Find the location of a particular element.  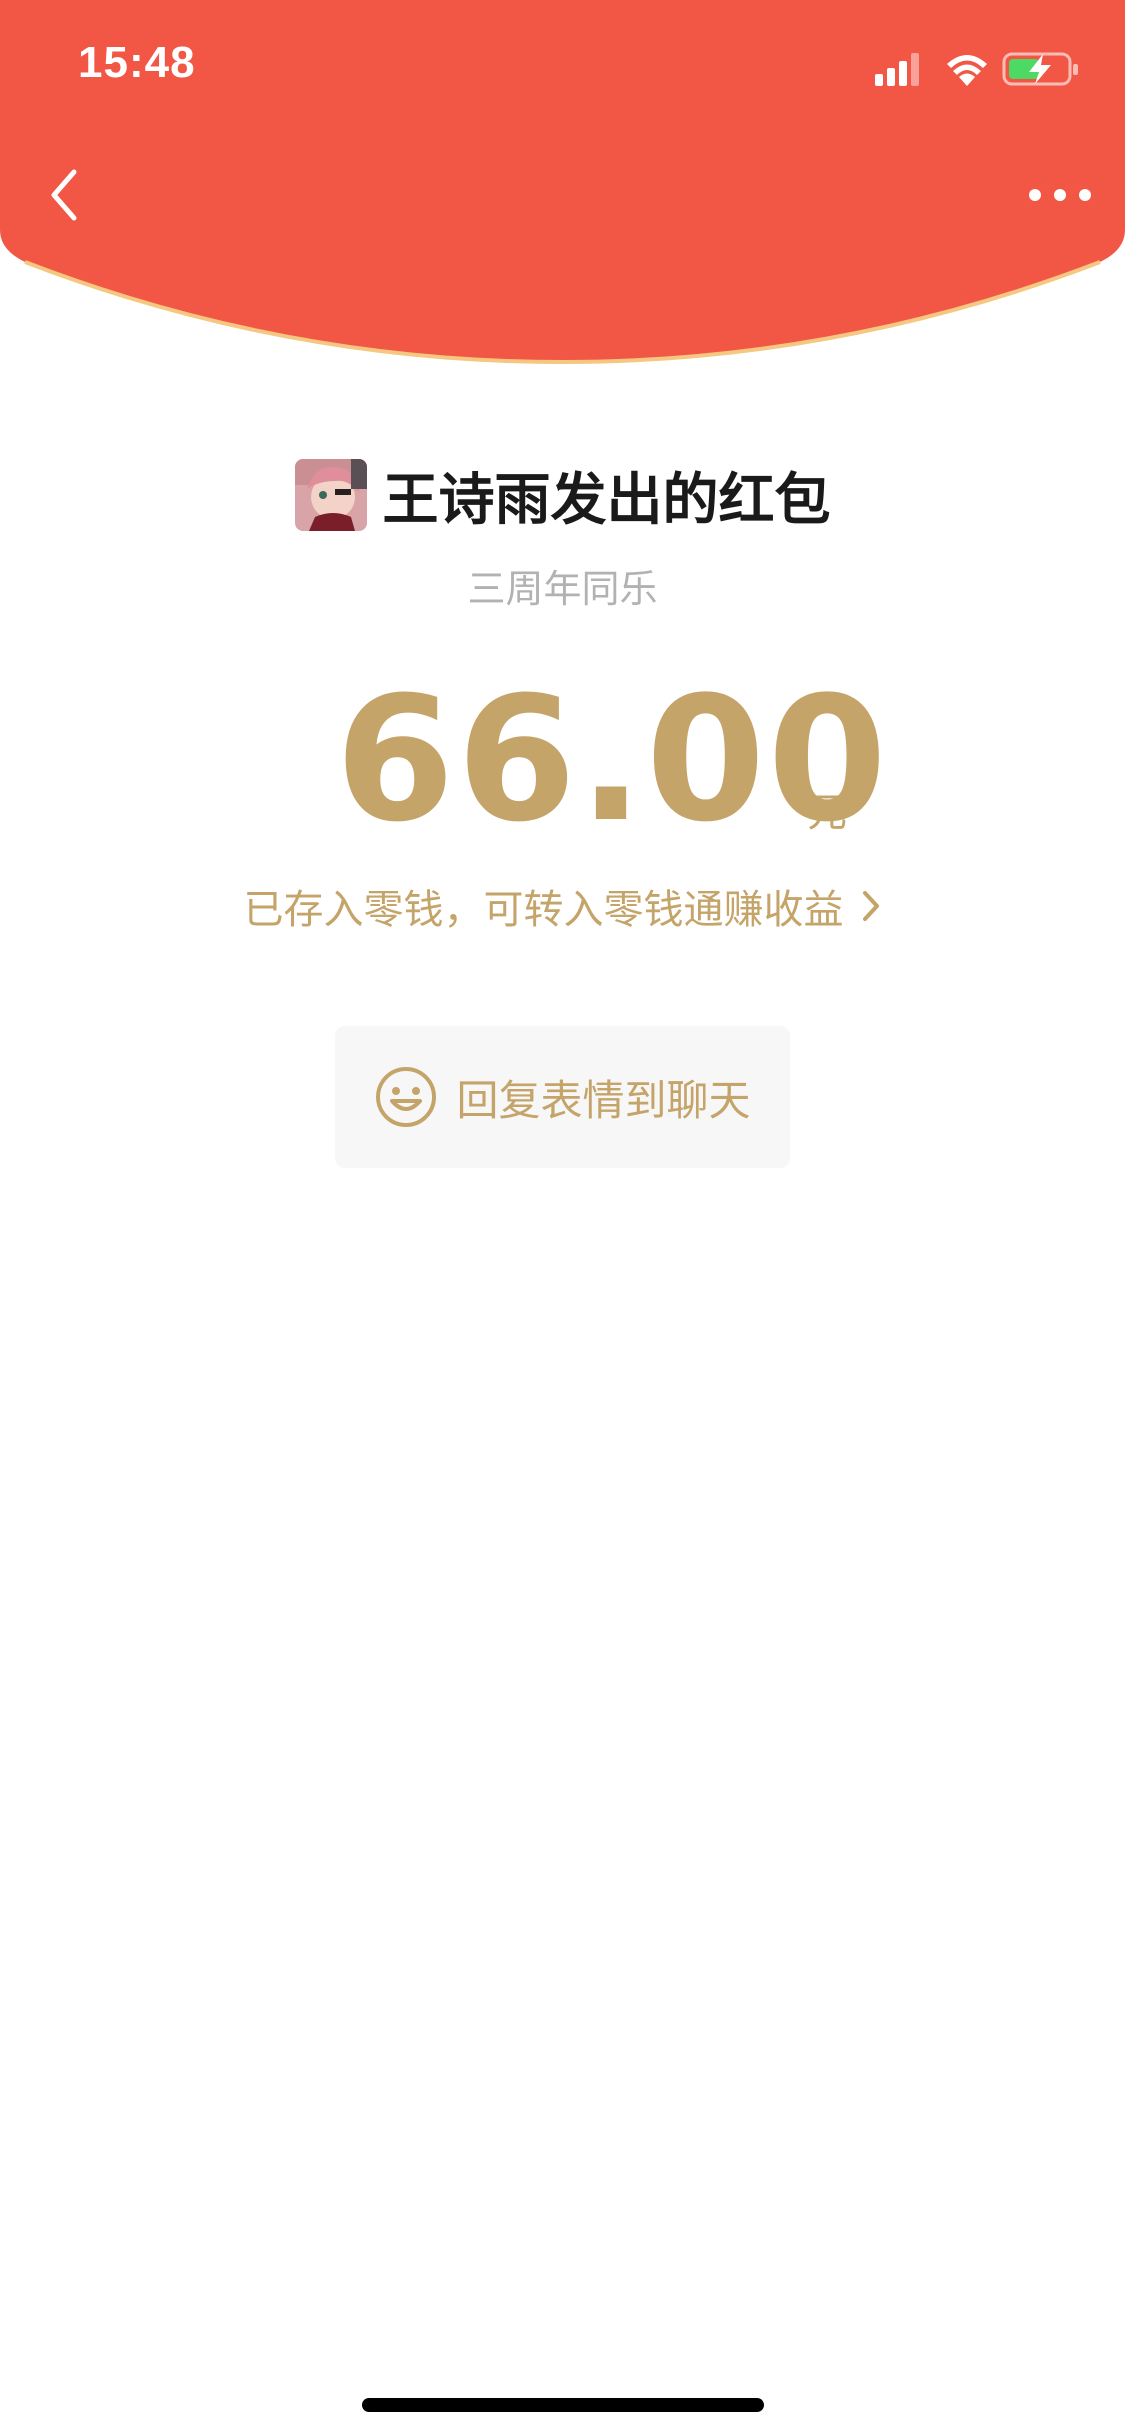

sender-row: 王诗雨发出的红包 is located at coordinates (562, 495).